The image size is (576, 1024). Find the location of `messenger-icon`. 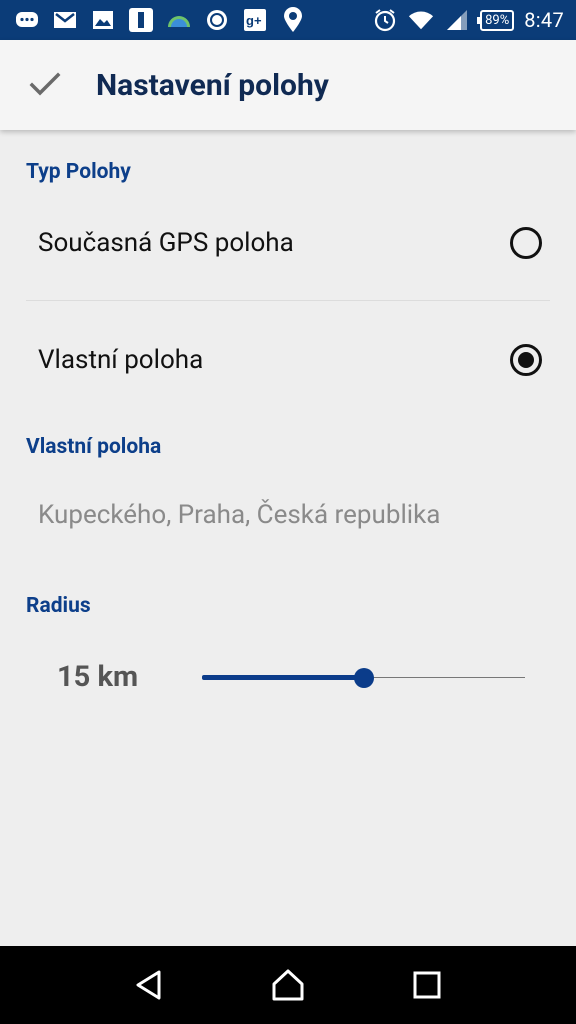

messenger-icon is located at coordinates (27, 20).